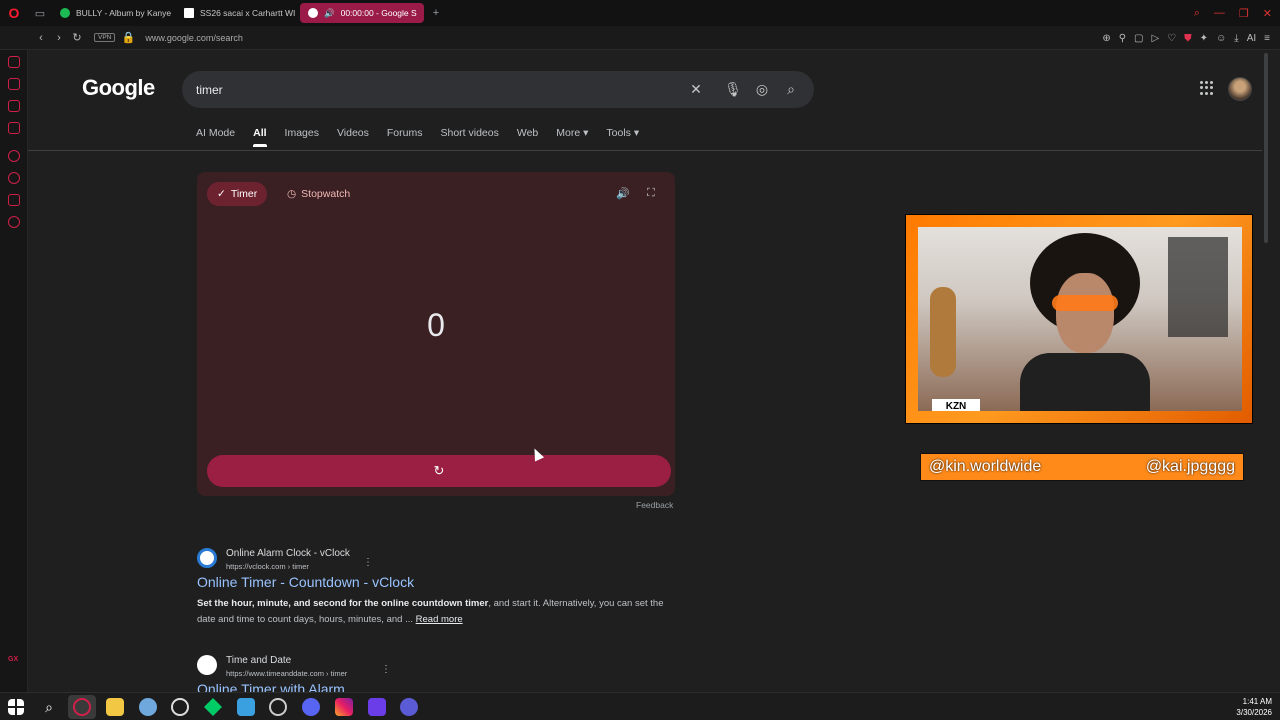  Describe the element at coordinates (762, 89) in the screenshot. I see `lens-icon: ◎` at that location.